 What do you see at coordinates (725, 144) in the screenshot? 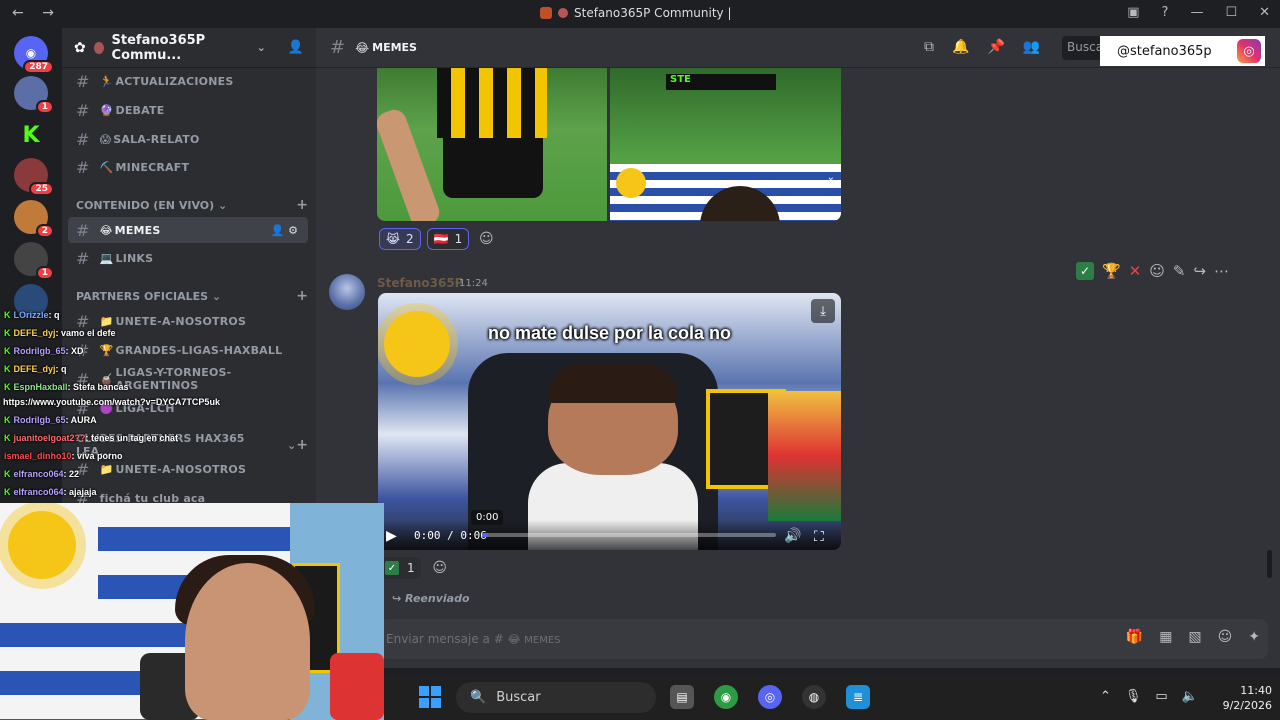
I see `attachment-image-2: STE ⌄` at bounding box center [725, 144].